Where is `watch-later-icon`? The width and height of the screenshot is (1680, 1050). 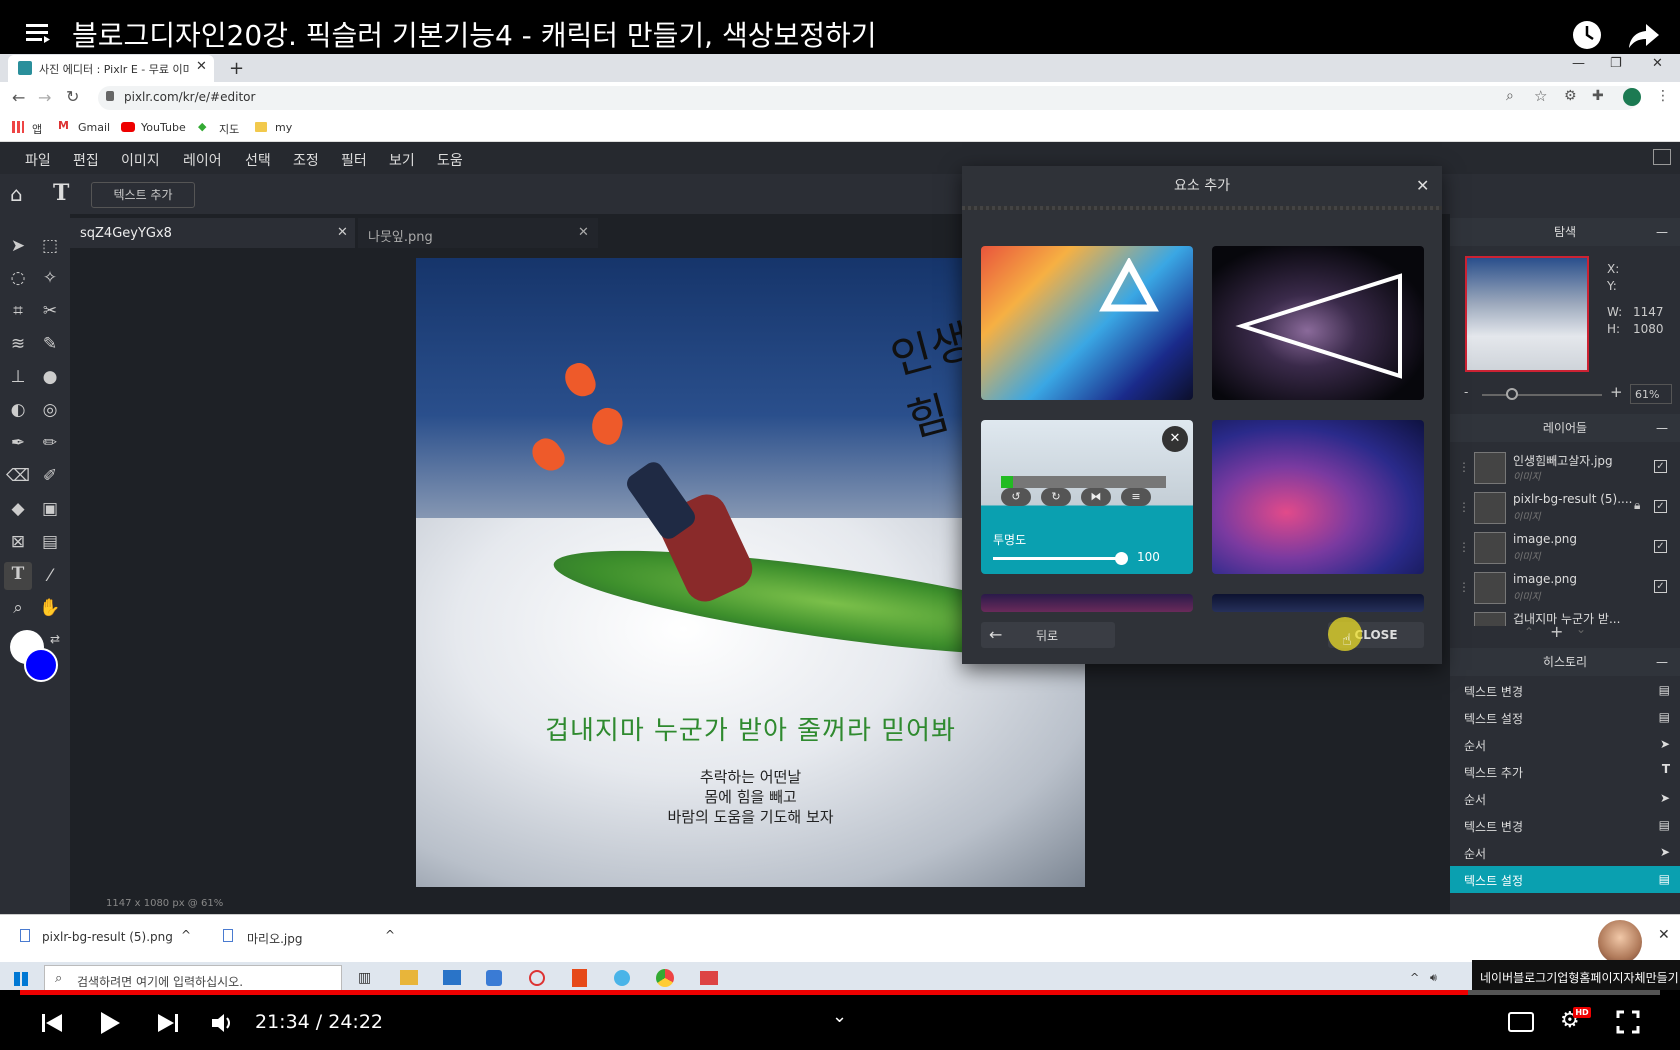
watch-later-icon is located at coordinates (1587, 35).